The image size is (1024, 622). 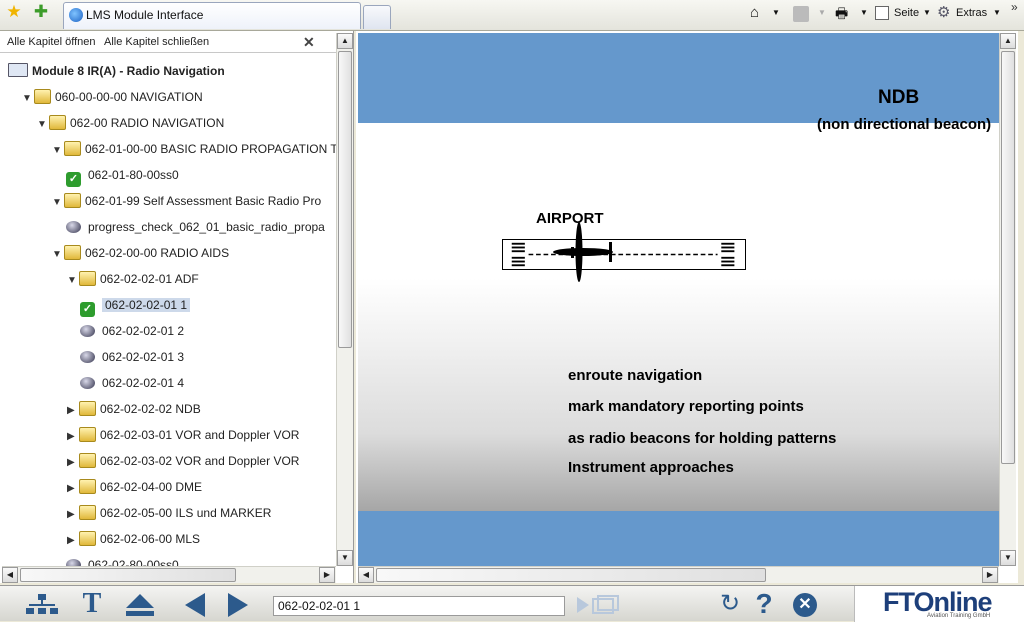 I want to click on home-dropdown-icon: ▼, so click(x=776, y=13).